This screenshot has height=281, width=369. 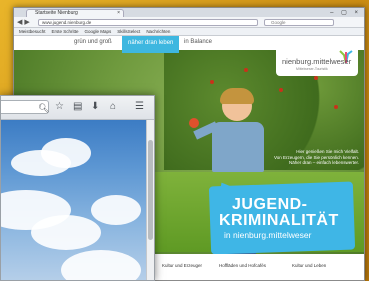 What do you see at coordinates (345, 12) in the screenshot?
I see `window-controls: – ▢ ×` at bounding box center [345, 12].